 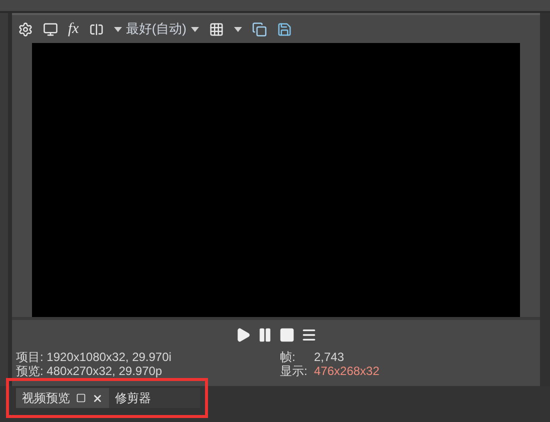 I want to click on fx-icon: fx, so click(x=73, y=29).